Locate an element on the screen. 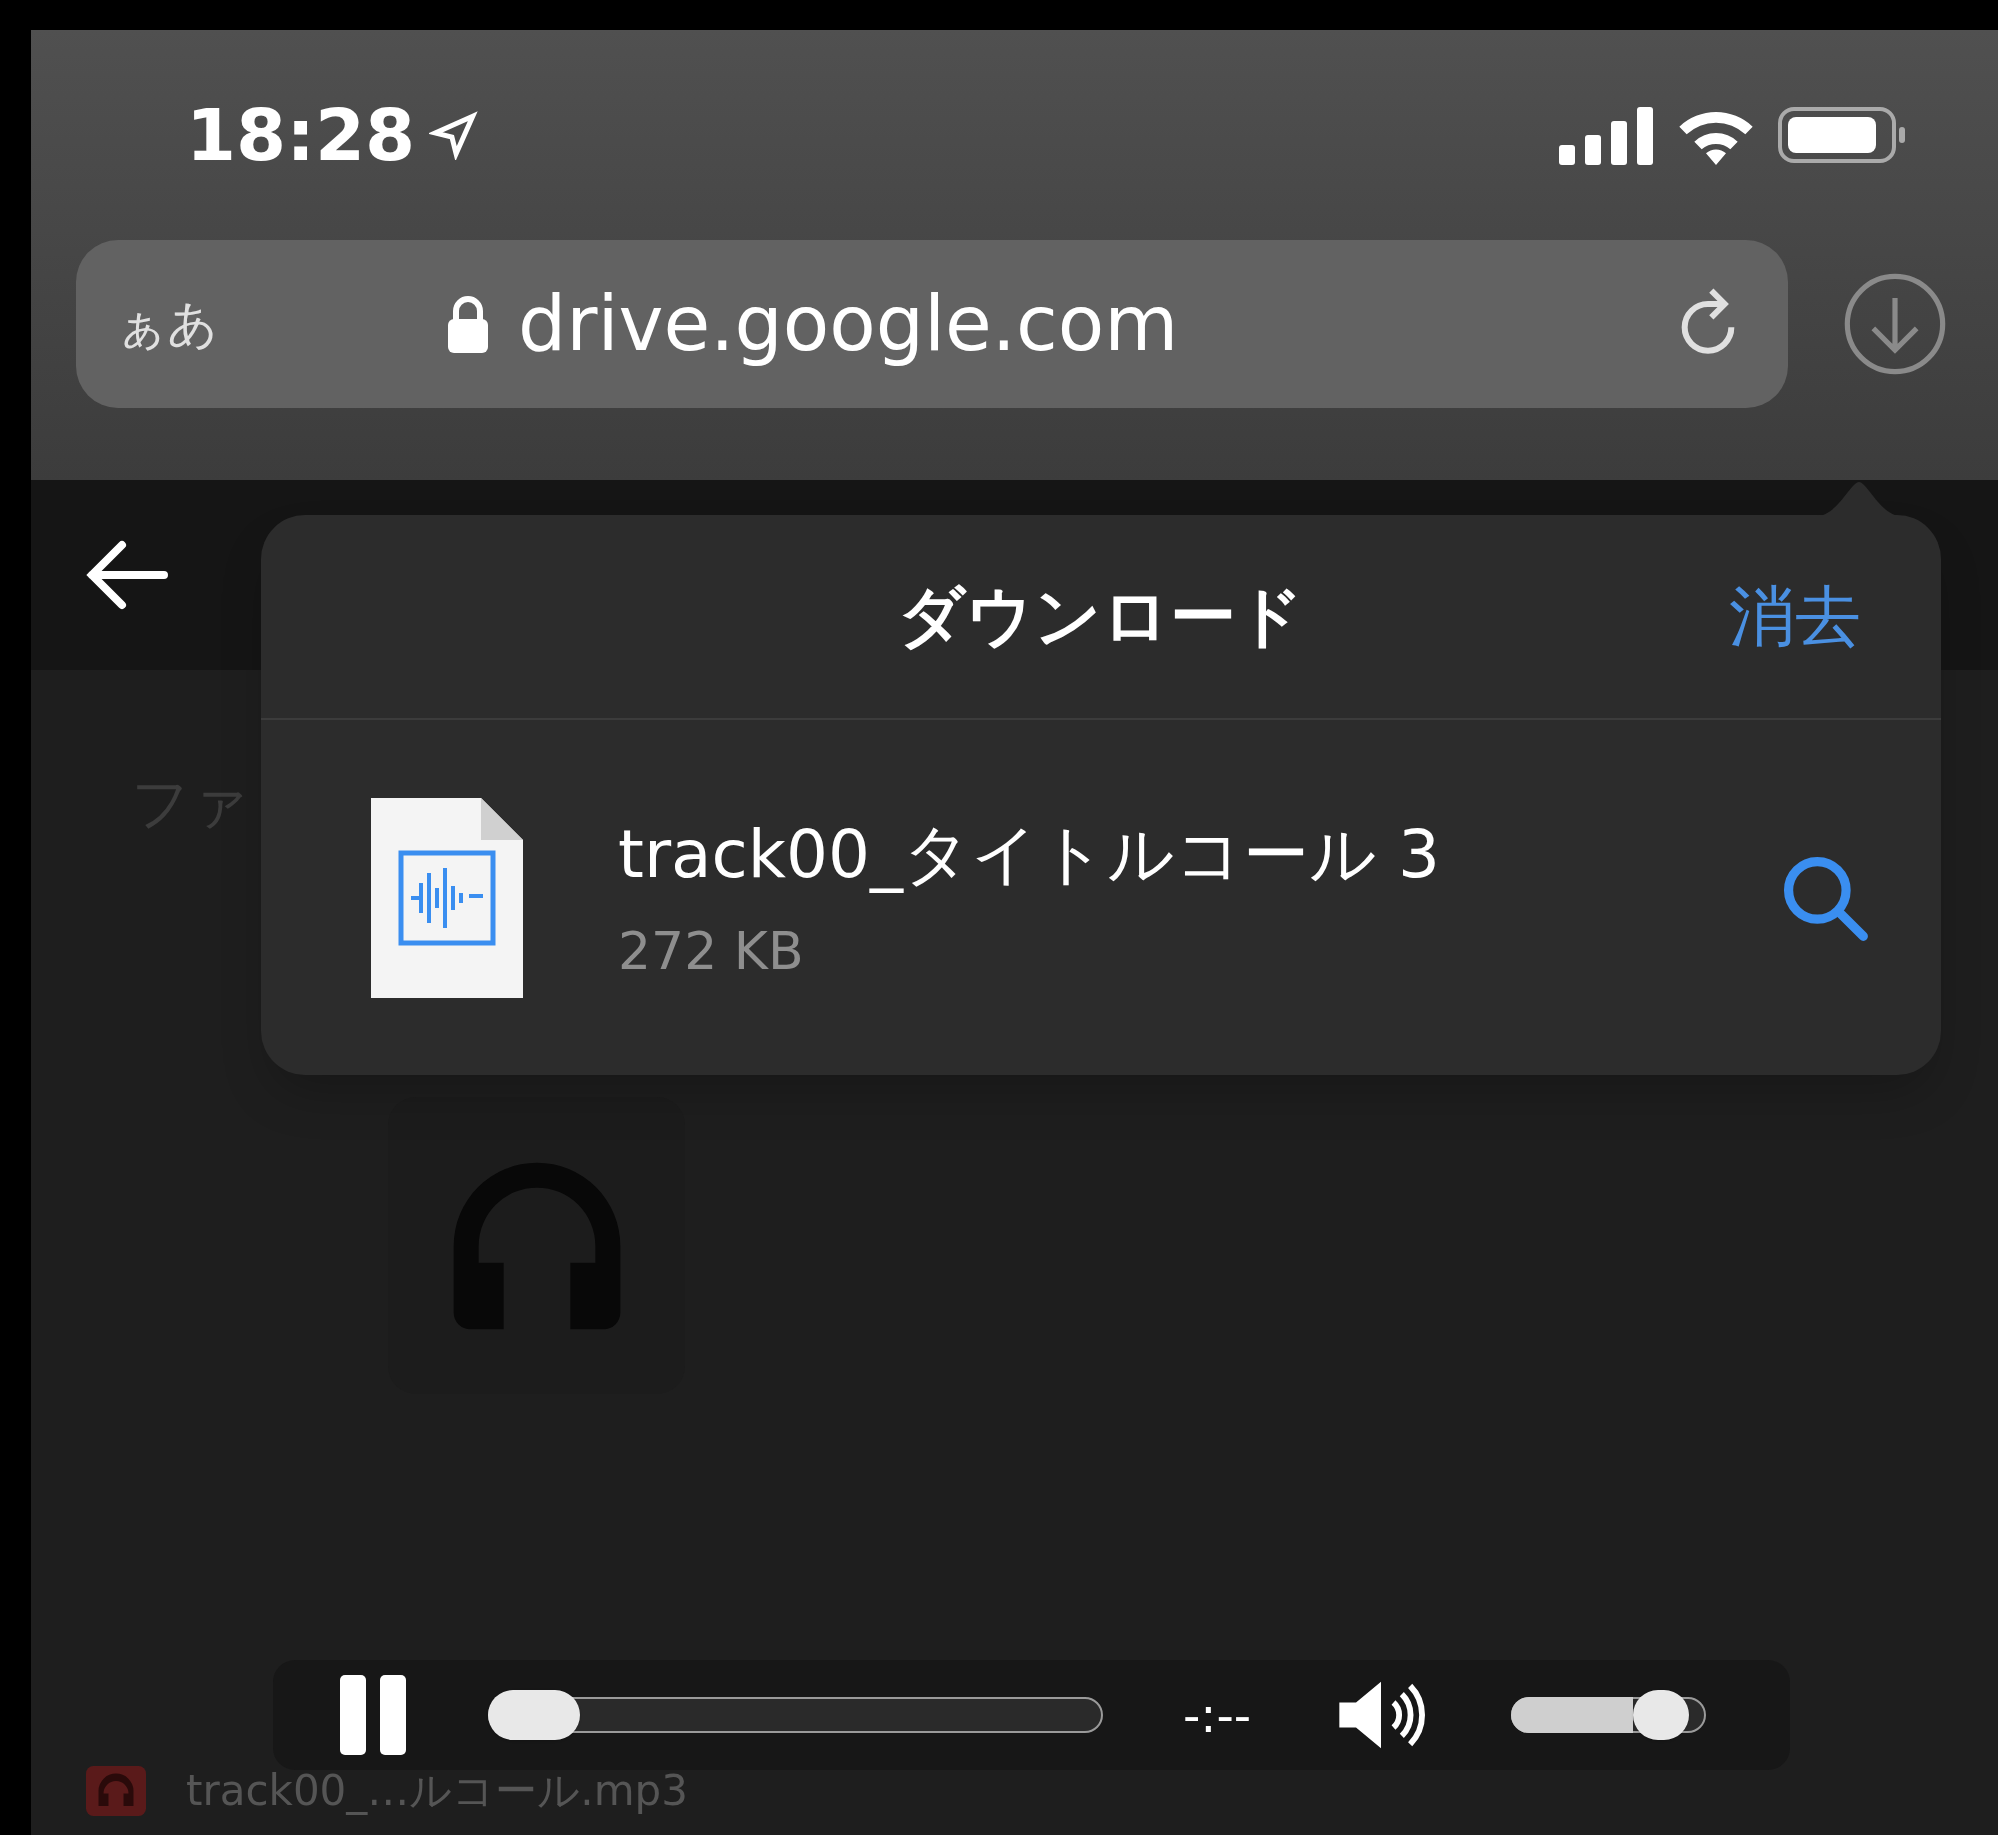  playback-time: -:-- is located at coordinates (1217, 1715).